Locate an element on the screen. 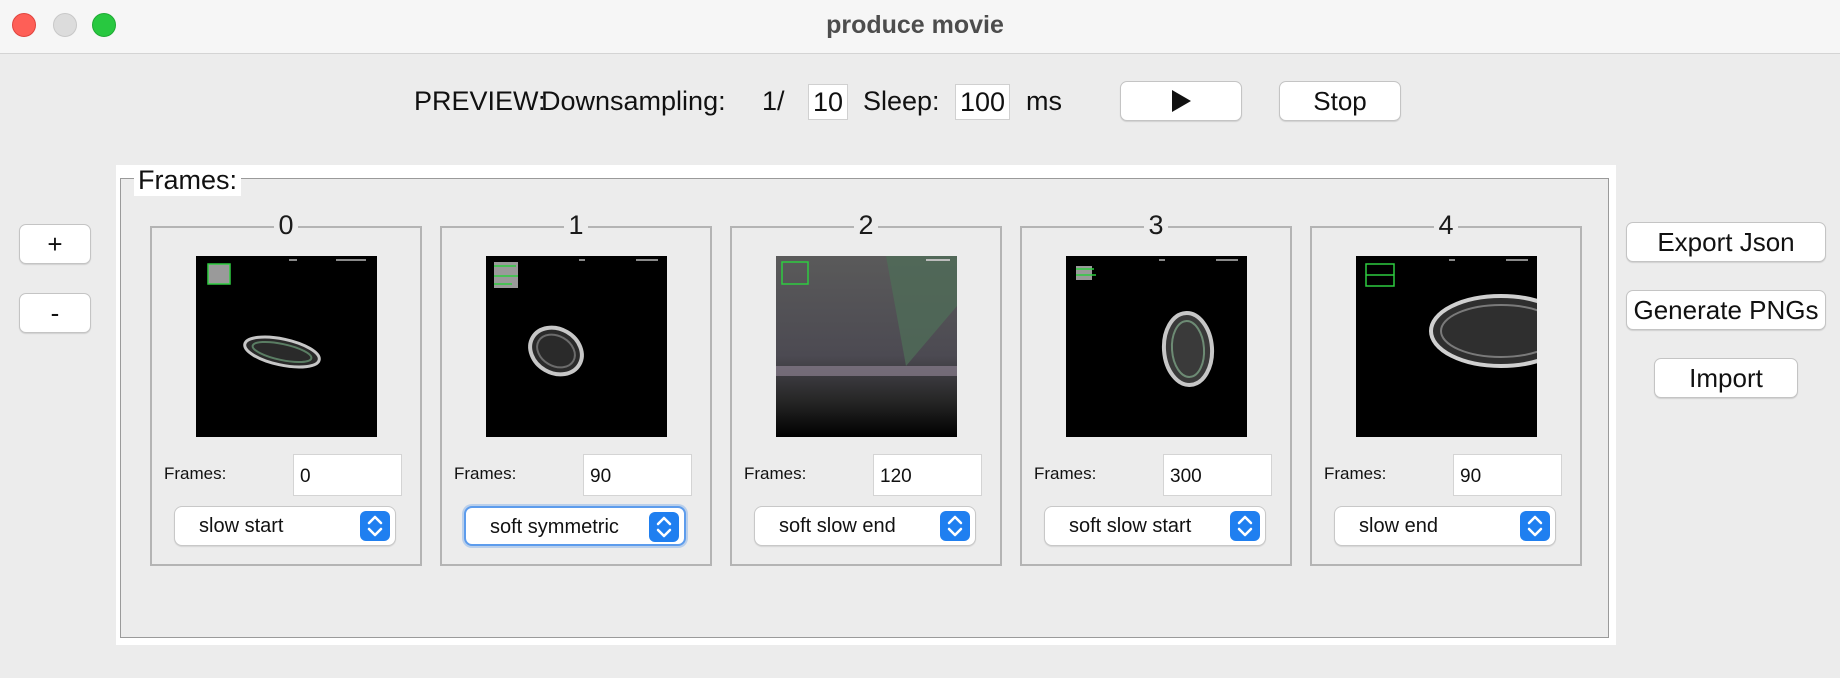 The height and width of the screenshot is (678, 1840). easing-select-value: slow start is located at coordinates (241, 526).